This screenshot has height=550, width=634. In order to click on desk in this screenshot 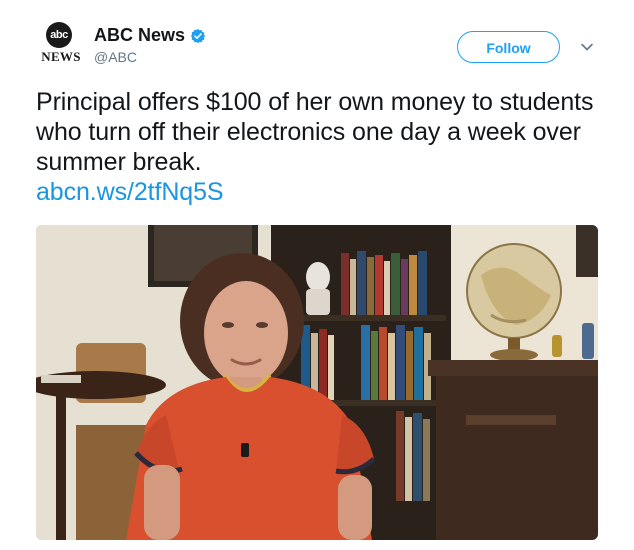, I will do `click(513, 368)`.